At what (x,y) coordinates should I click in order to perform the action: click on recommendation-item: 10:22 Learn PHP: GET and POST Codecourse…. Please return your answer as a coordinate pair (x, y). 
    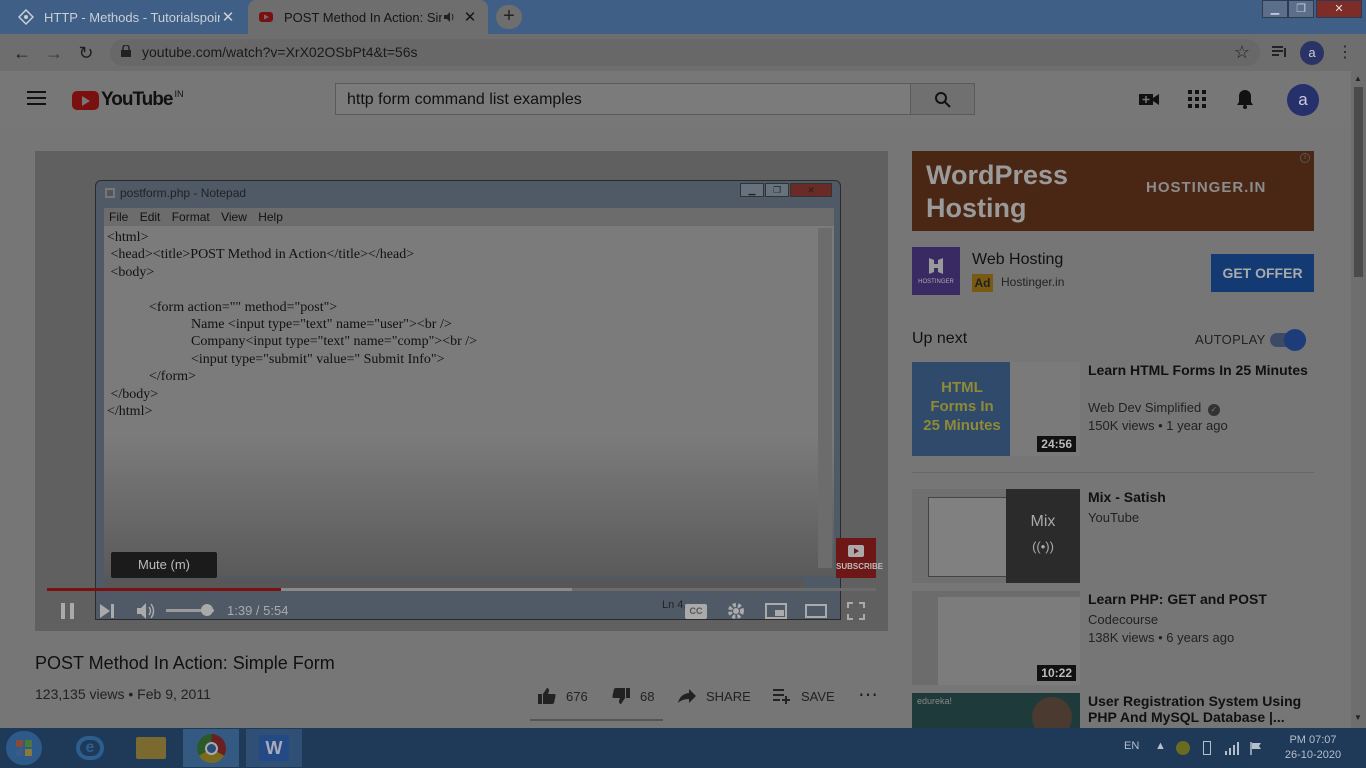
    Looking at the image, I should click on (1113, 638).